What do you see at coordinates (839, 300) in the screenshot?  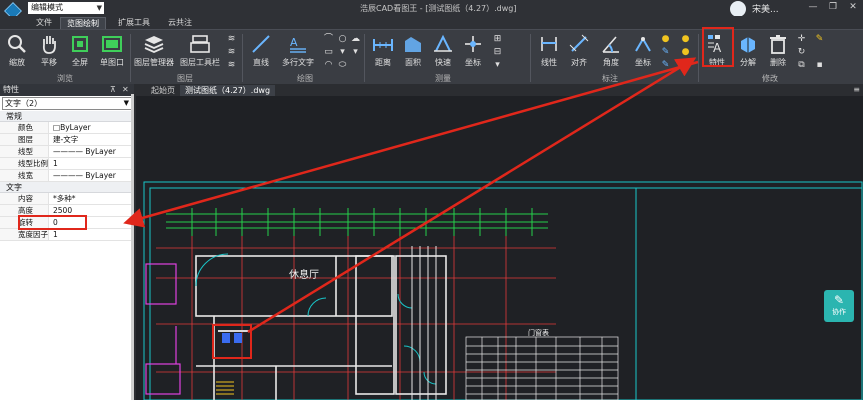 I see `collaborate-icon: ✎` at bounding box center [839, 300].